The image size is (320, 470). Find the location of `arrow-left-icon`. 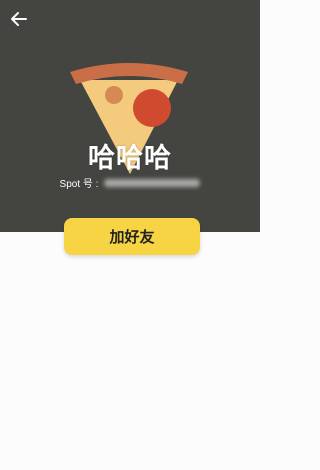

arrow-left-icon is located at coordinates (19, 19).